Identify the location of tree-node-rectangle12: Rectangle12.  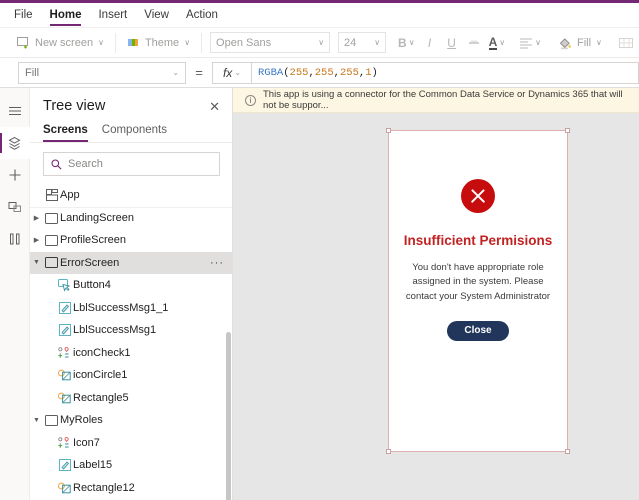
(131, 488).